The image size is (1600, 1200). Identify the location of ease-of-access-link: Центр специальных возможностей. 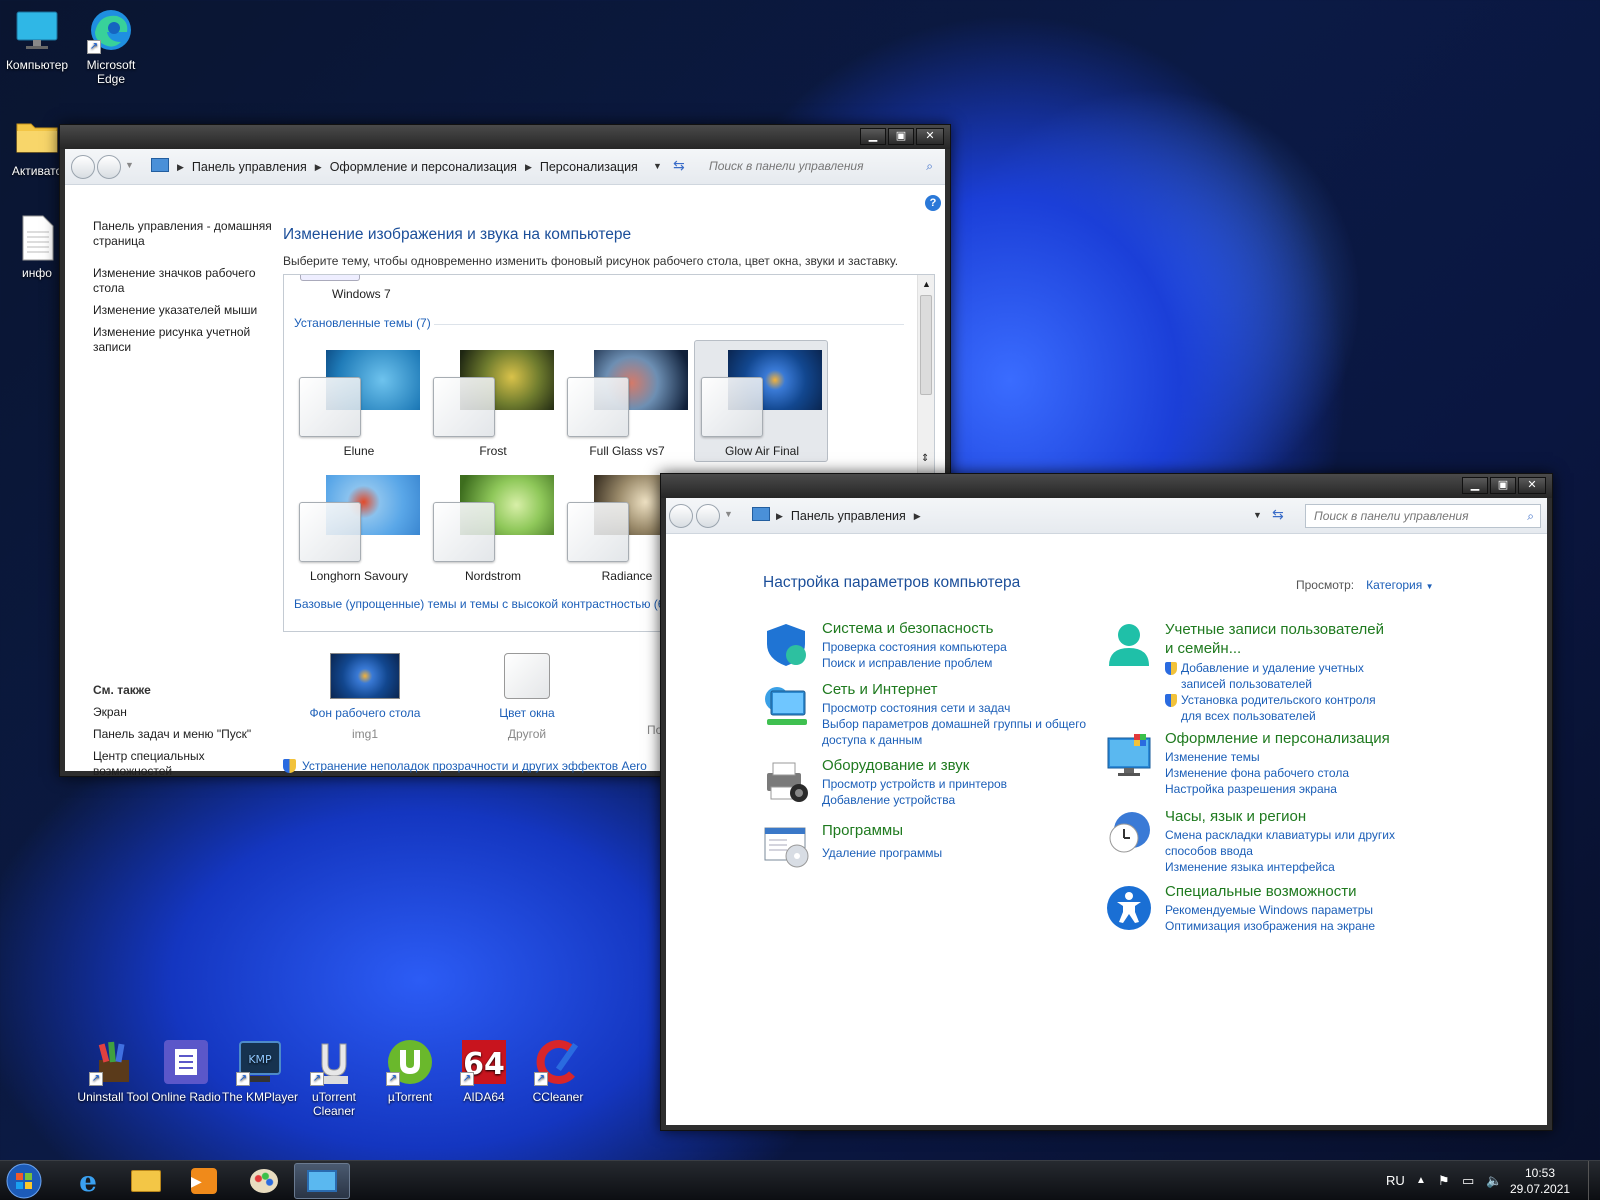
(183, 764).